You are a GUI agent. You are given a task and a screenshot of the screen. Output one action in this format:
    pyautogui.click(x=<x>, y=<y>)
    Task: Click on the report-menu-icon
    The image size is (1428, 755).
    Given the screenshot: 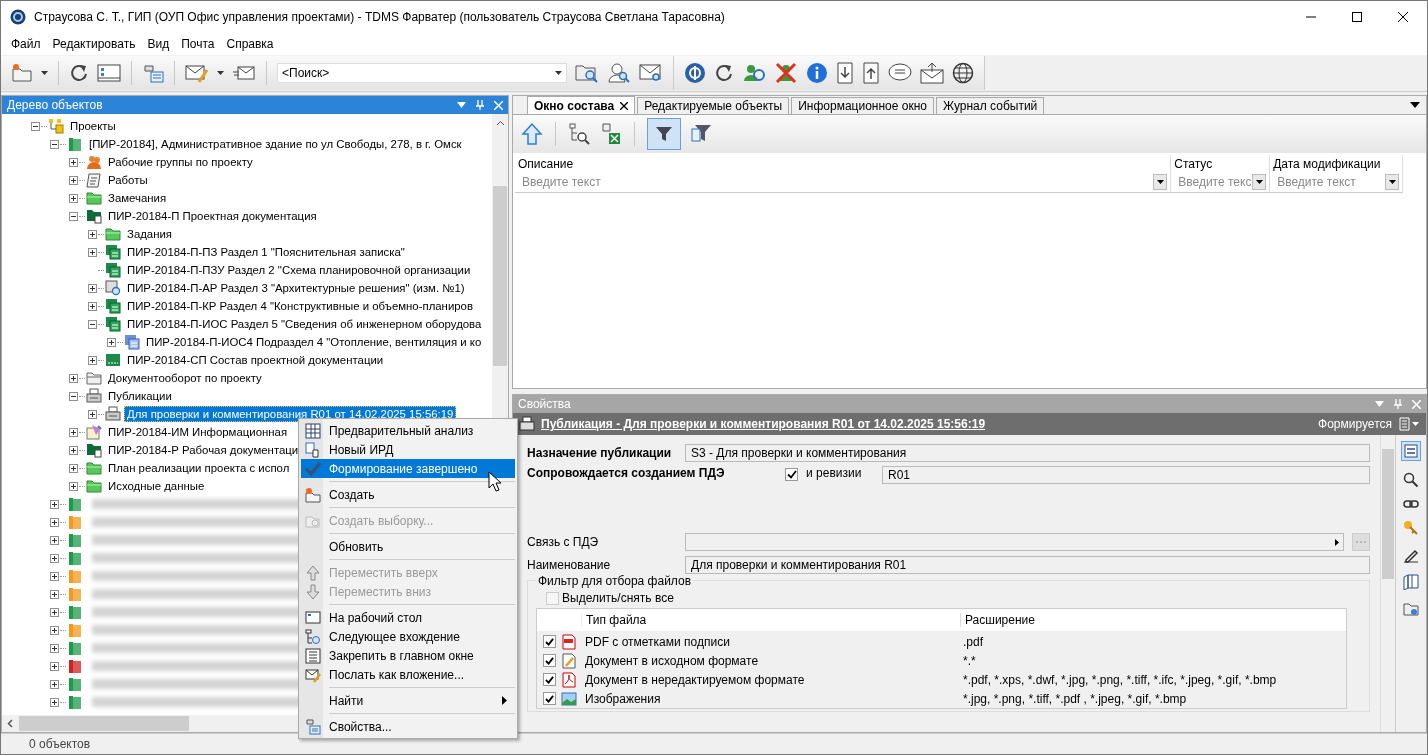 What is the action you would take?
    pyautogui.click(x=1409, y=424)
    